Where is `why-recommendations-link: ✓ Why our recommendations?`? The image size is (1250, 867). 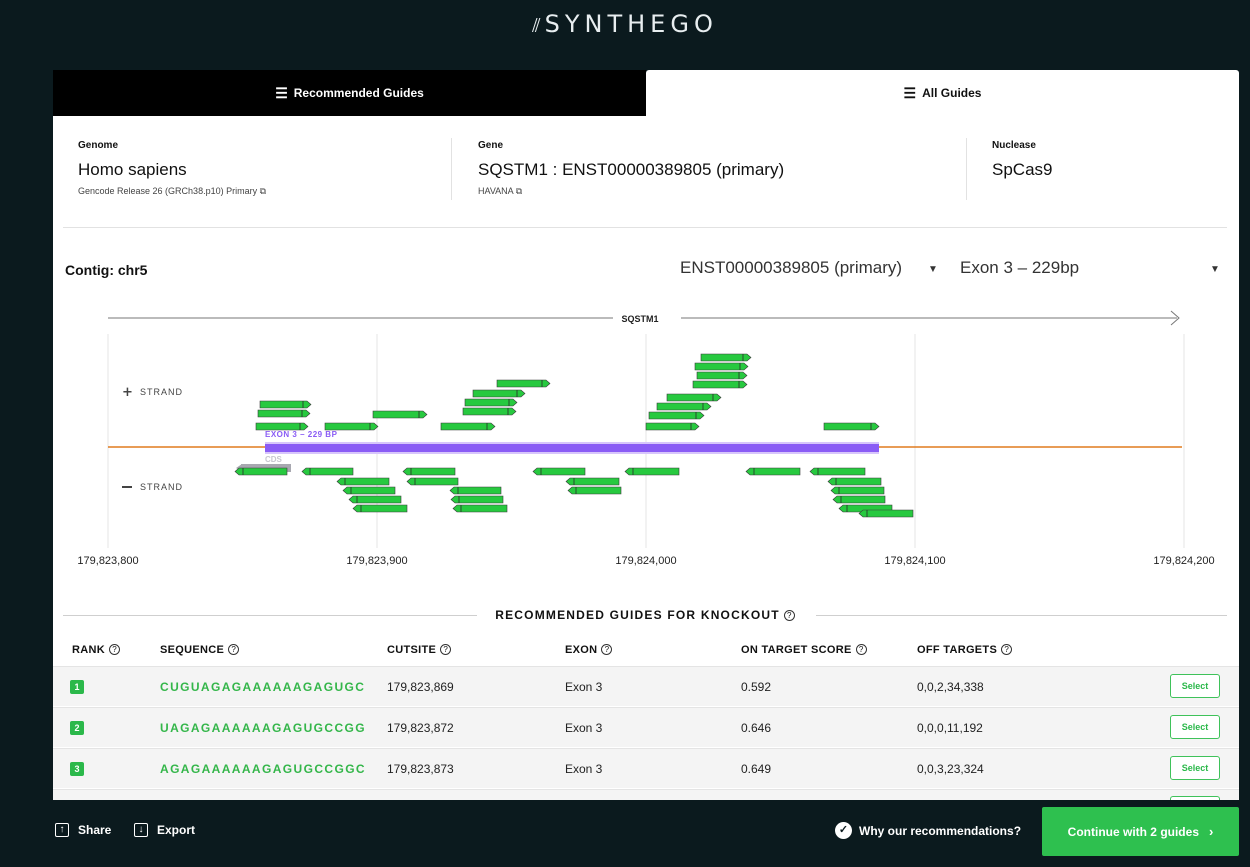
why-recommendations-link: ✓ Why our recommendations? is located at coordinates (928, 830).